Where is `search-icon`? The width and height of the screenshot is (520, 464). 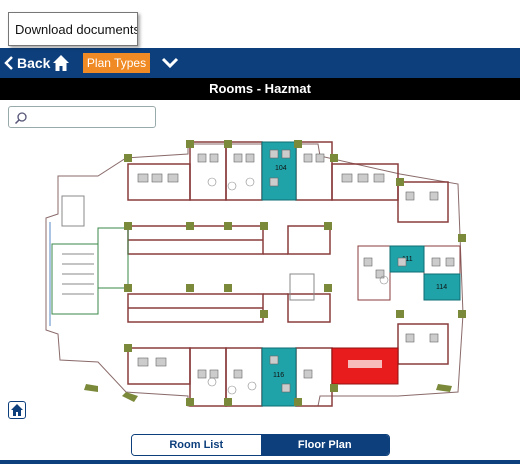 search-icon is located at coordinates (20, 118).